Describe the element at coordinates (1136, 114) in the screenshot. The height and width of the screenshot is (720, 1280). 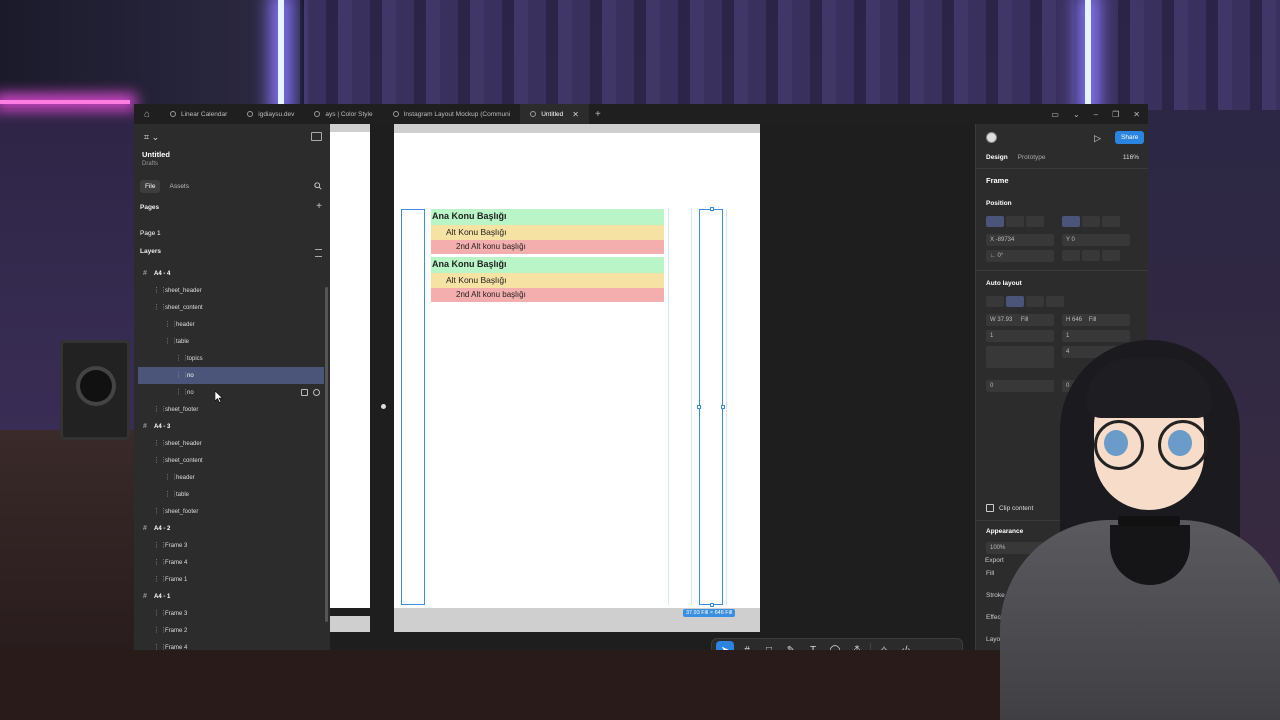
I see `close-window-icon: ✕` at that location.